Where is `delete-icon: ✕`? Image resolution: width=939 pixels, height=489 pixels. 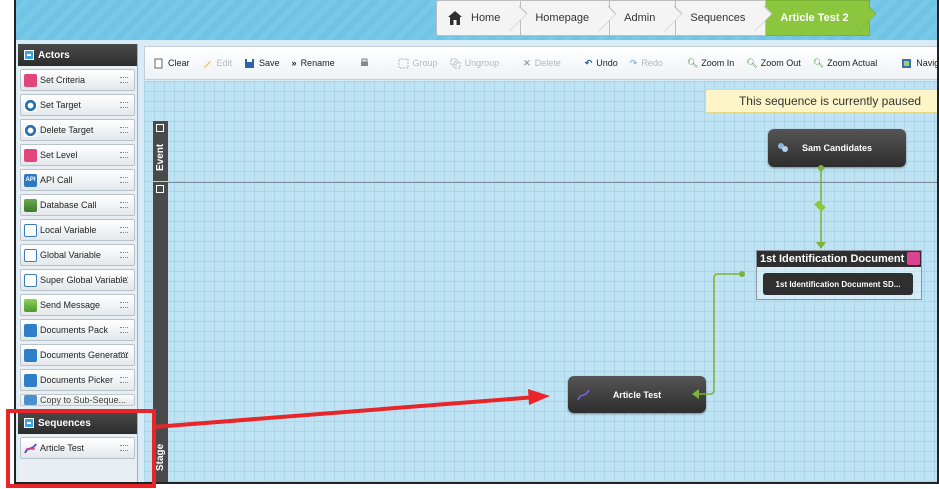 delete-icon: ✕ is located at coordinates (527, 62).